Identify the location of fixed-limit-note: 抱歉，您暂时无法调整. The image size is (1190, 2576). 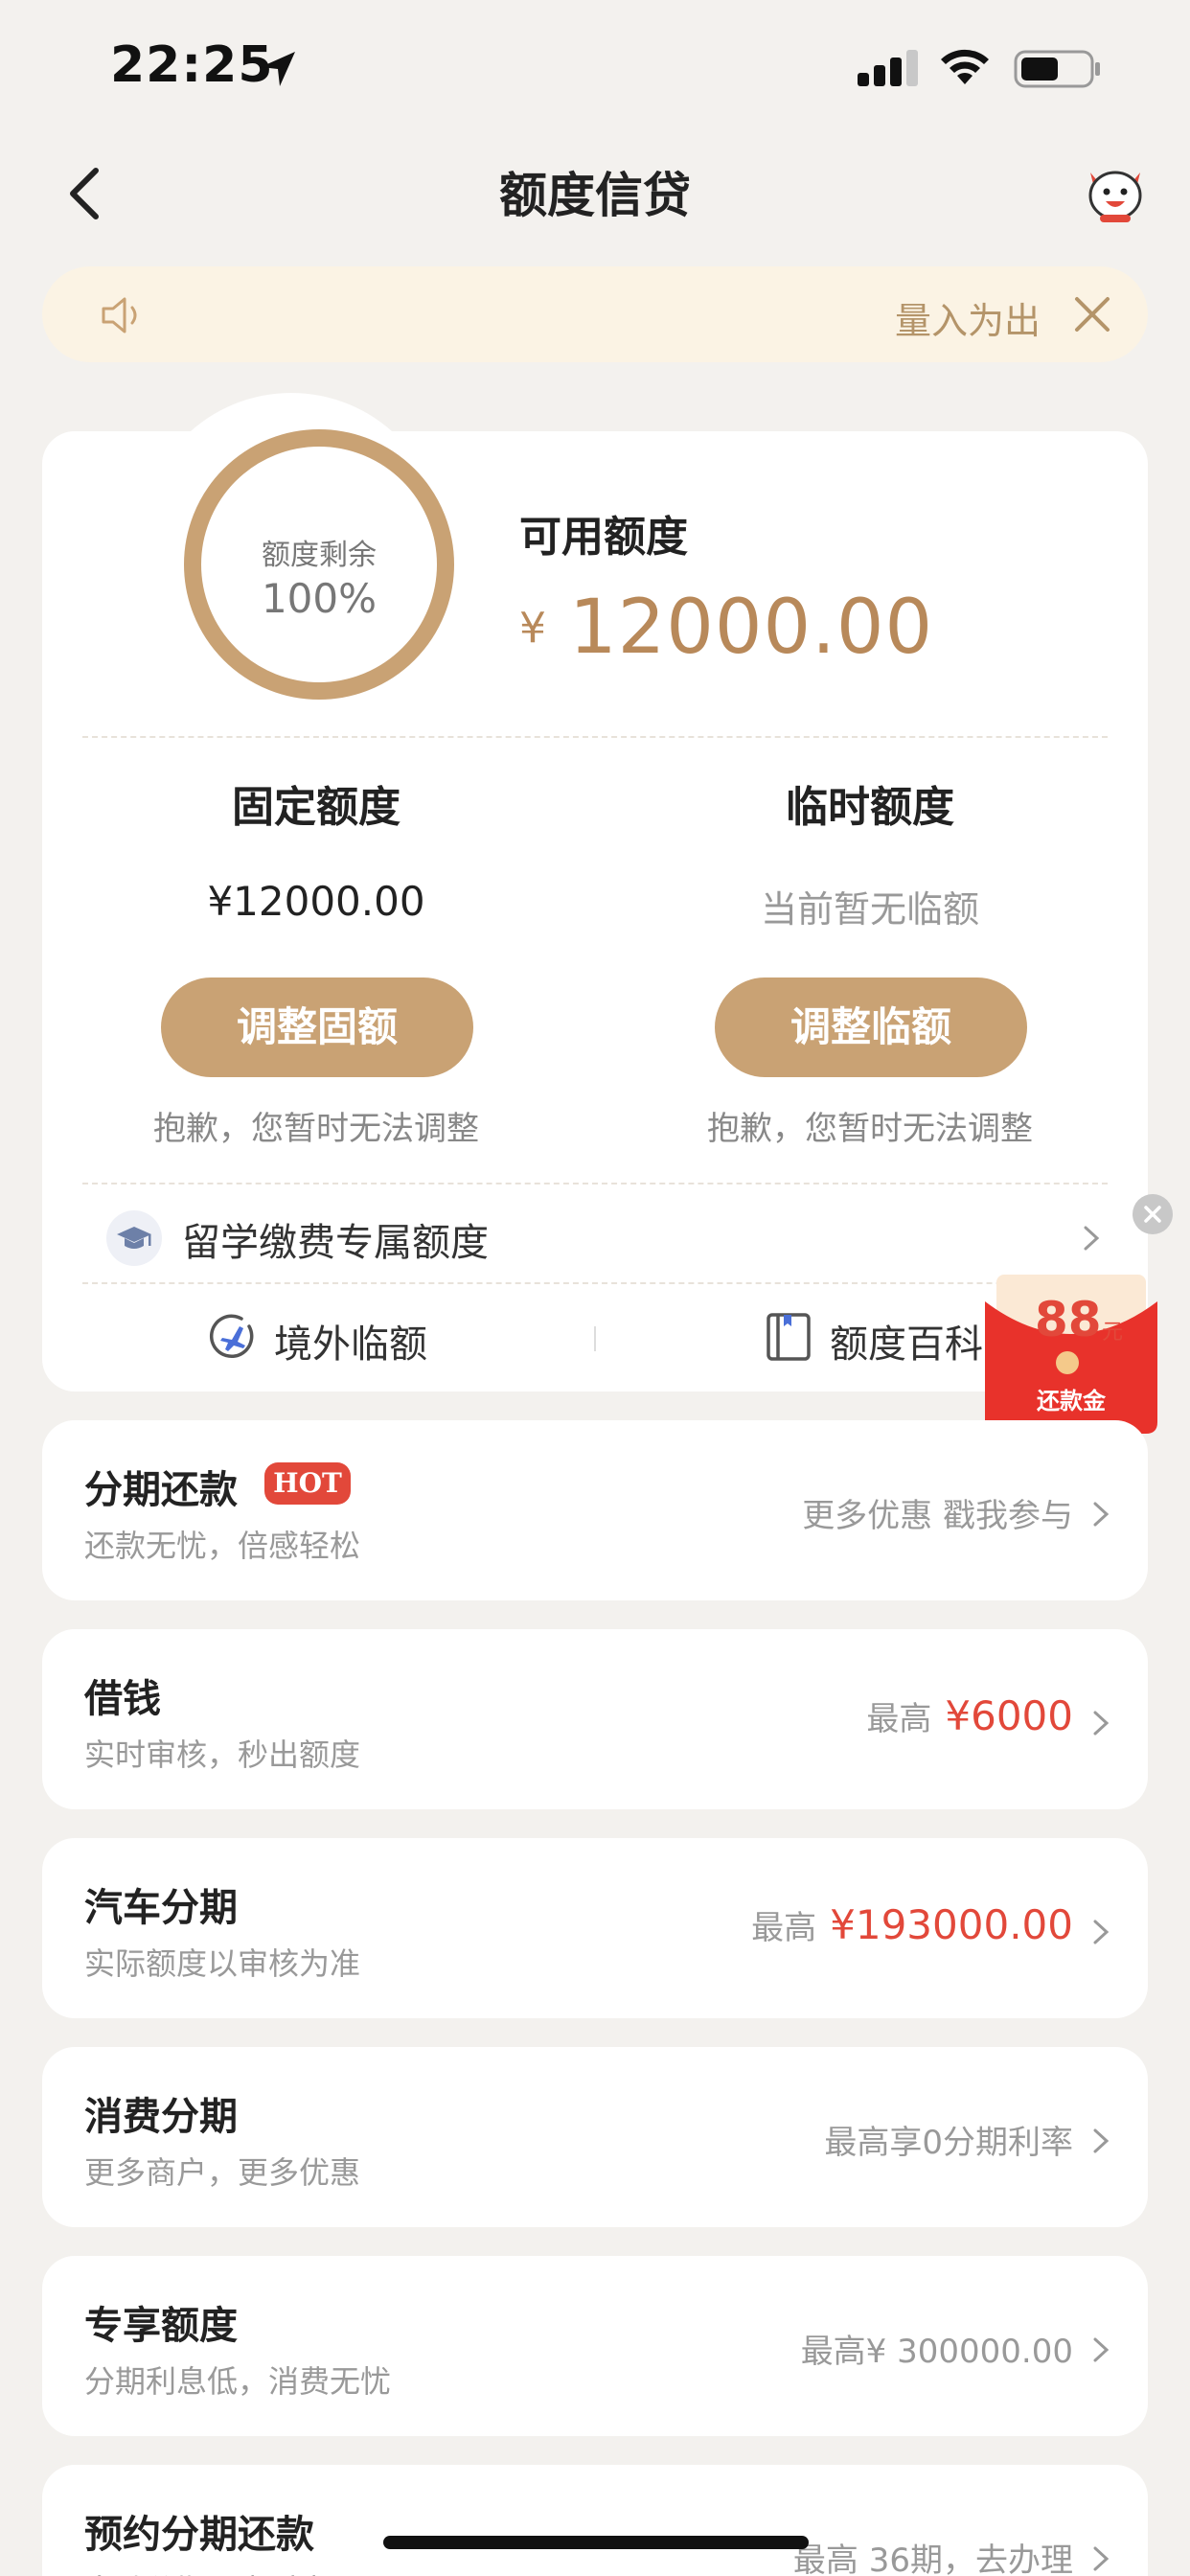
(316, 1129).